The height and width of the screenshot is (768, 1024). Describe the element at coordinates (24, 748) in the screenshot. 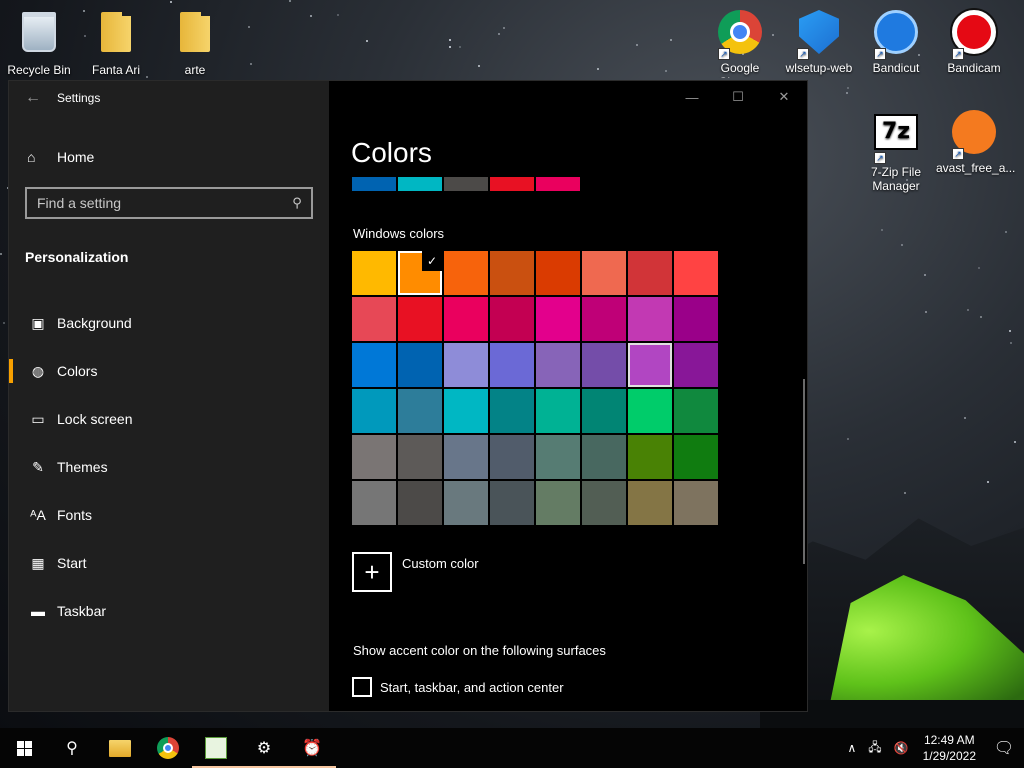

I see `start-button` at that location.